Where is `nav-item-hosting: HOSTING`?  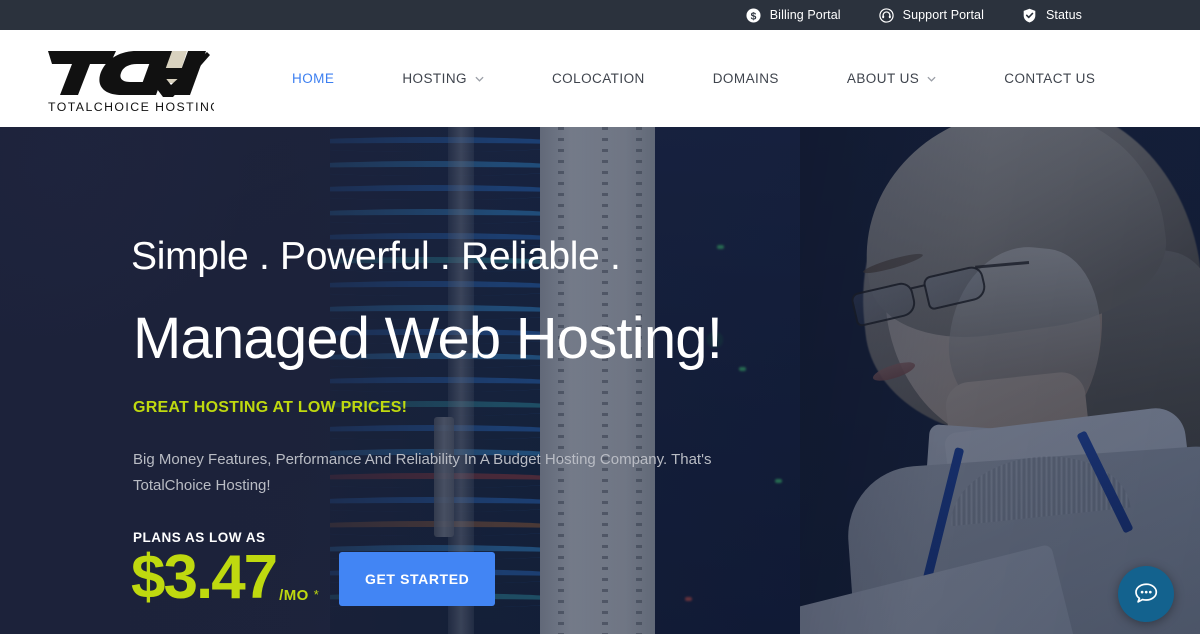 nav-item-hosting: HOSTING is located at coordinates (443, 78).